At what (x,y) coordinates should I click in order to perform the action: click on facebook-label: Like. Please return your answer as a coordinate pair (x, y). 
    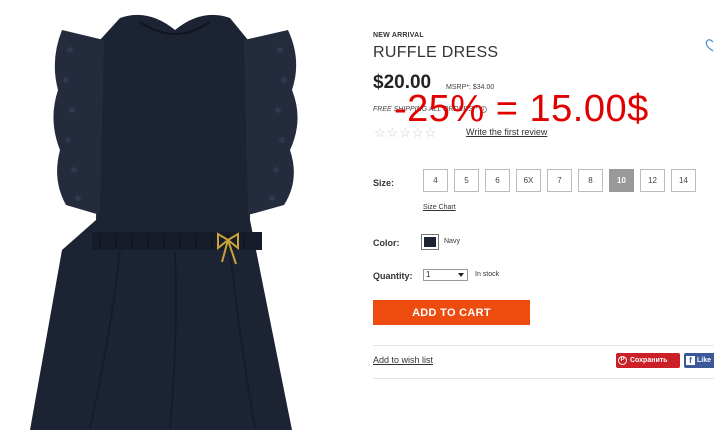
    Looking at the image, I should click on (704, 360).